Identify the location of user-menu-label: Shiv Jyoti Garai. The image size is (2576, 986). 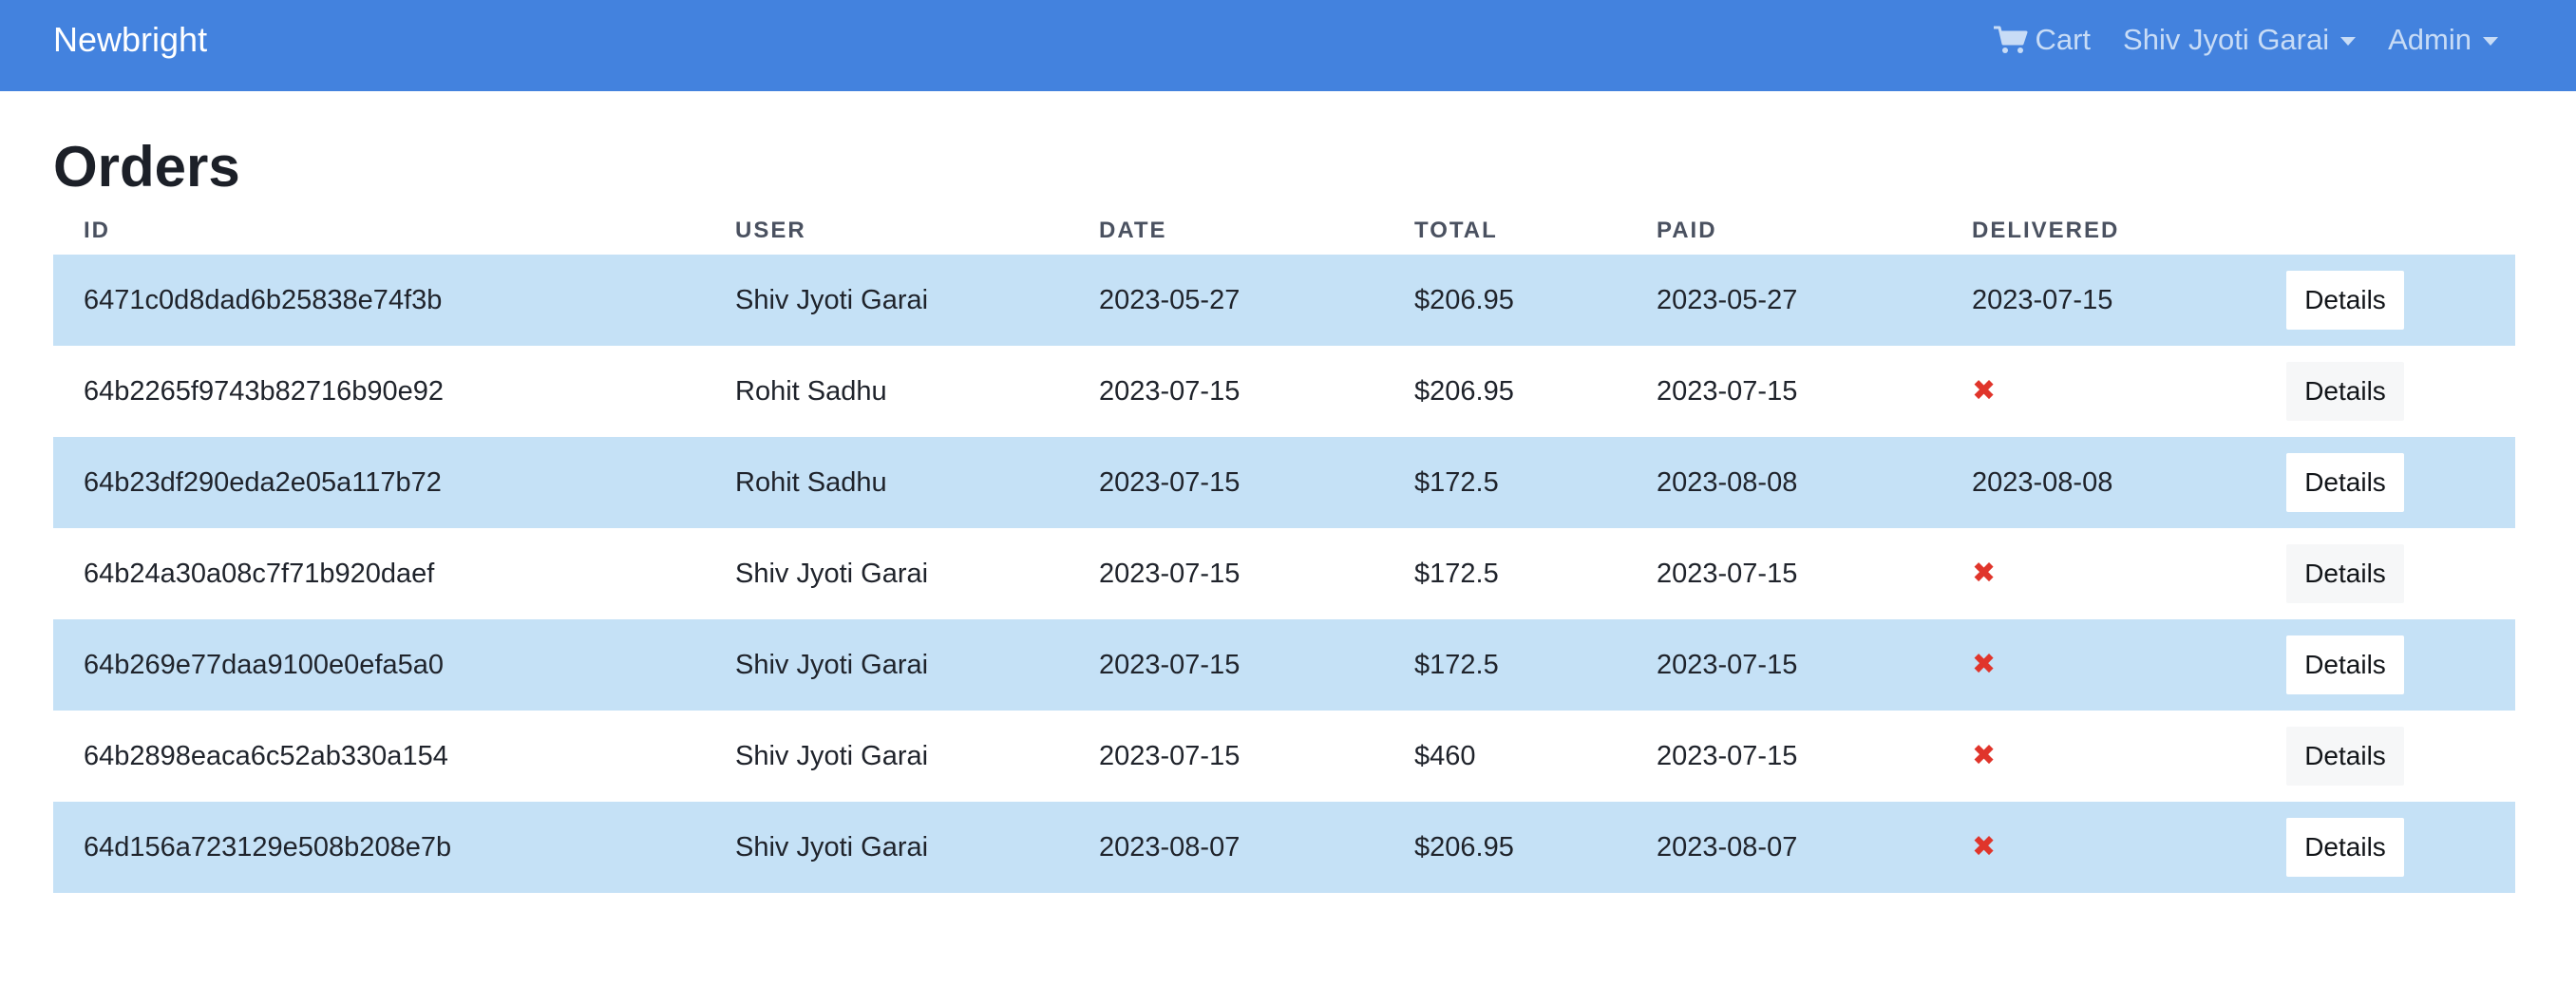
(2226, 39).